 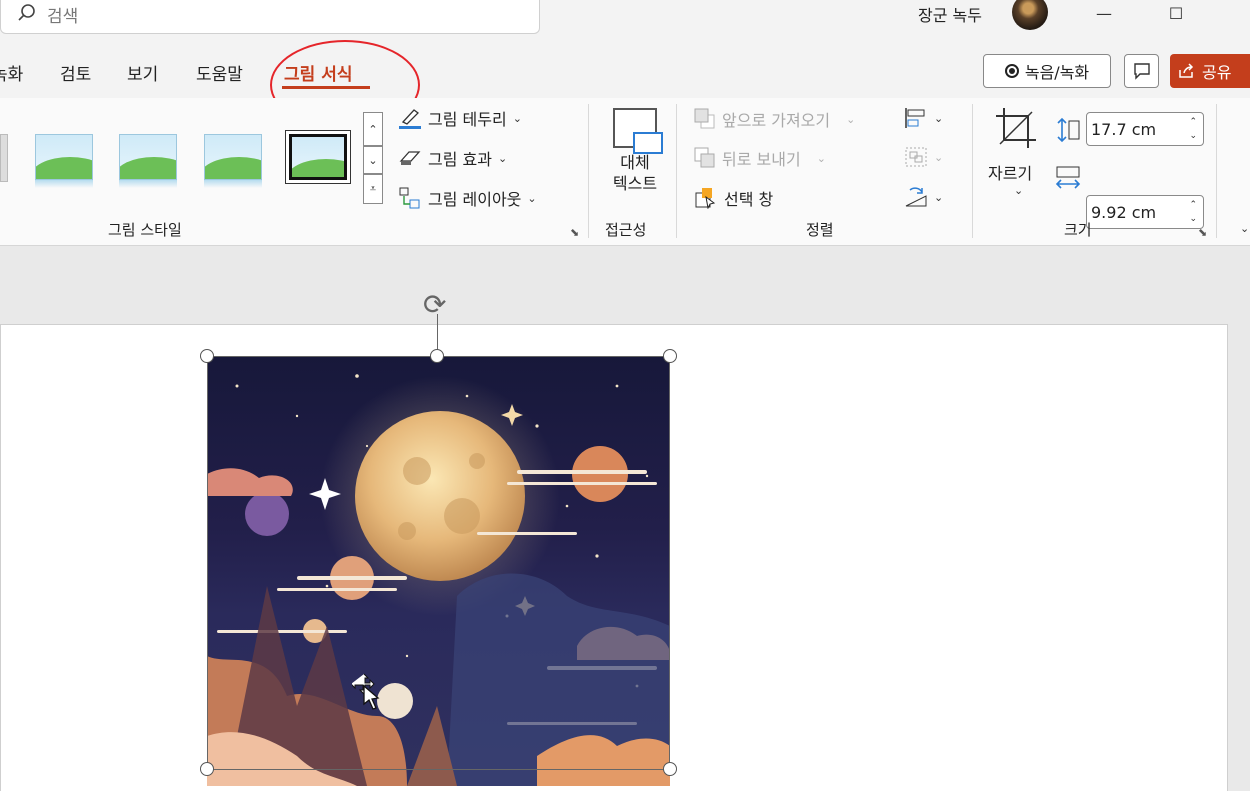 What do you see at coordinates (704, 157) in the screenshot?
I see `send-backward-icon` at bounding box center [704, 157].